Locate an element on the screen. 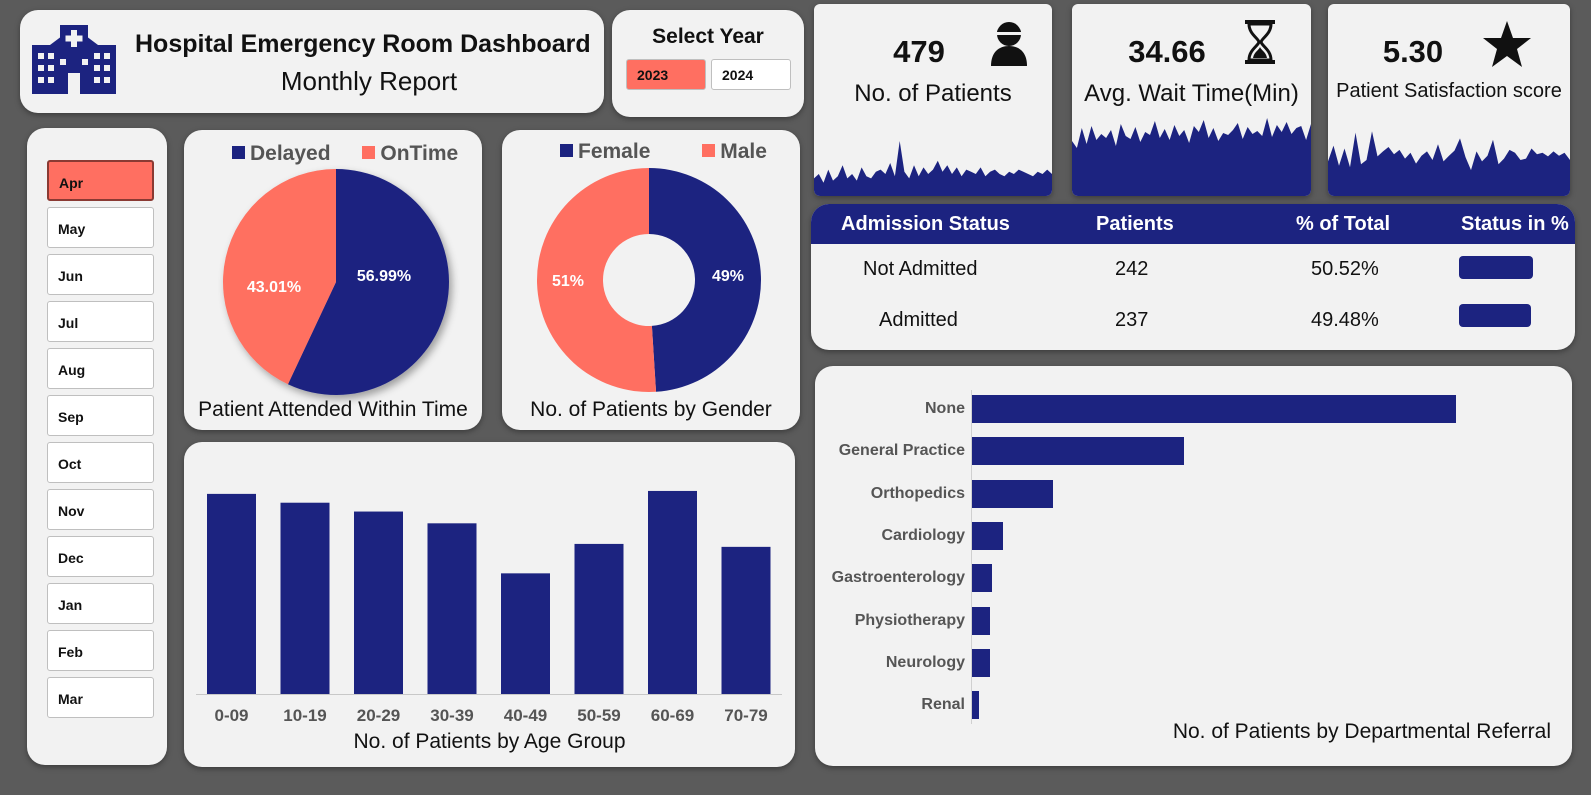  donut-slice-female is located at coordinates (705, 280).